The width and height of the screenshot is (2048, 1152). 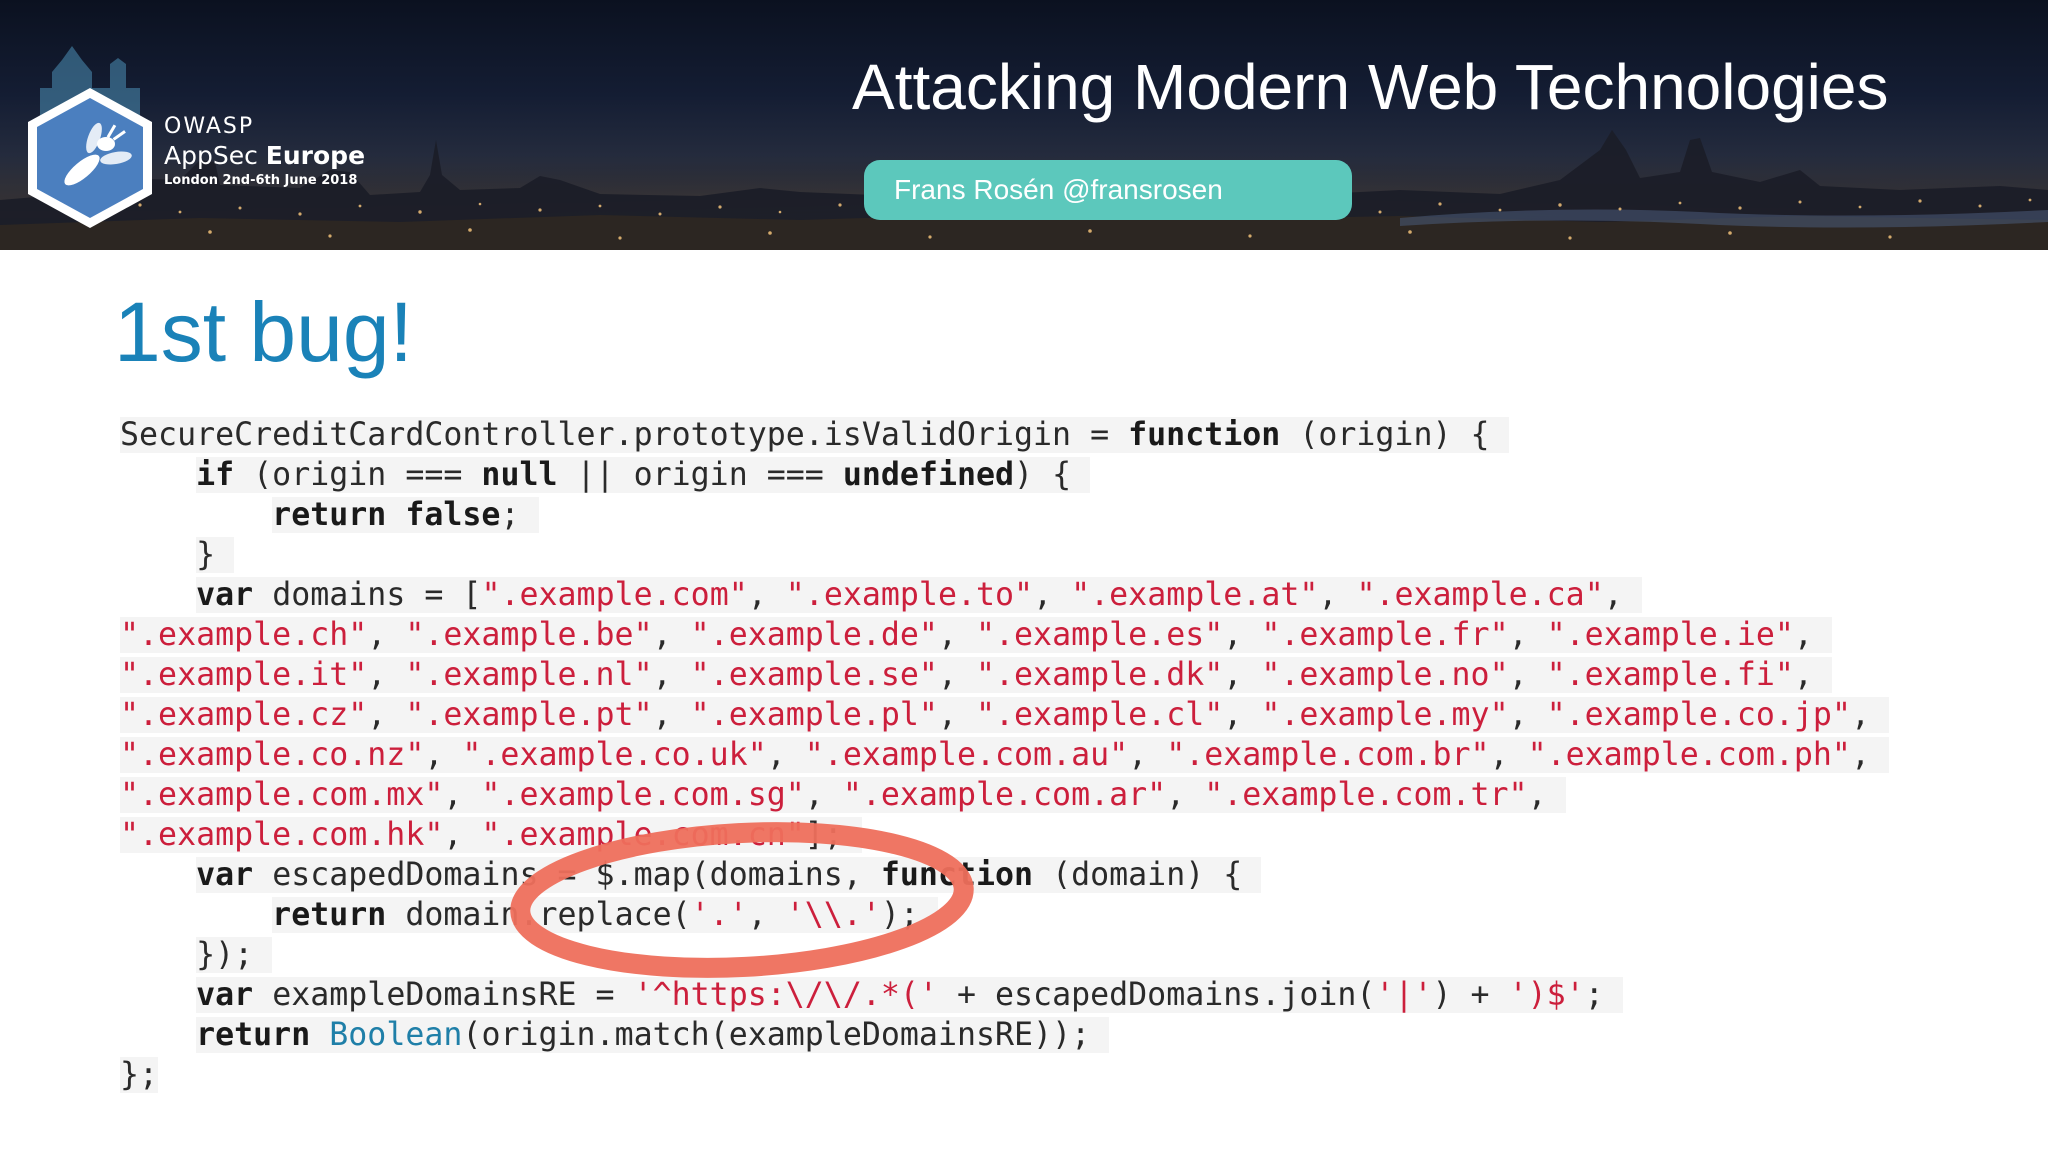 What do you see at coordinates (215, 155) in the screenshot?
I see `conference-prefix: AppSec` at bounding box center [215, 155].